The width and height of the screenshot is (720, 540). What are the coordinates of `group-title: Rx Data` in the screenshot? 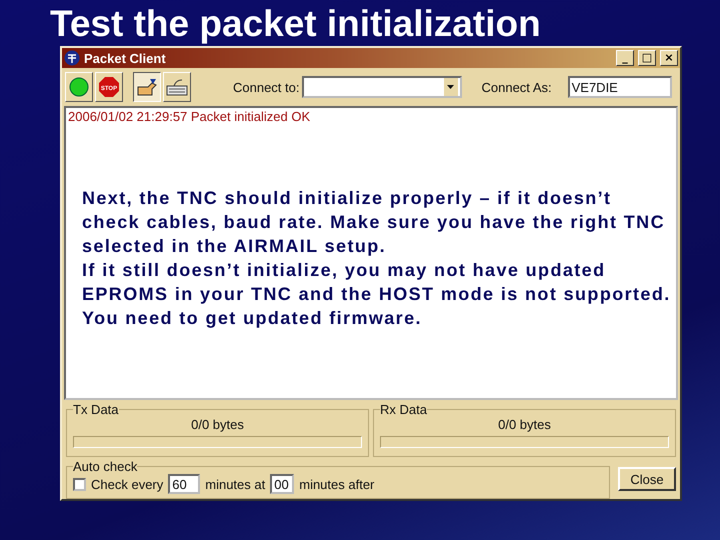 It's located at (403, 409).